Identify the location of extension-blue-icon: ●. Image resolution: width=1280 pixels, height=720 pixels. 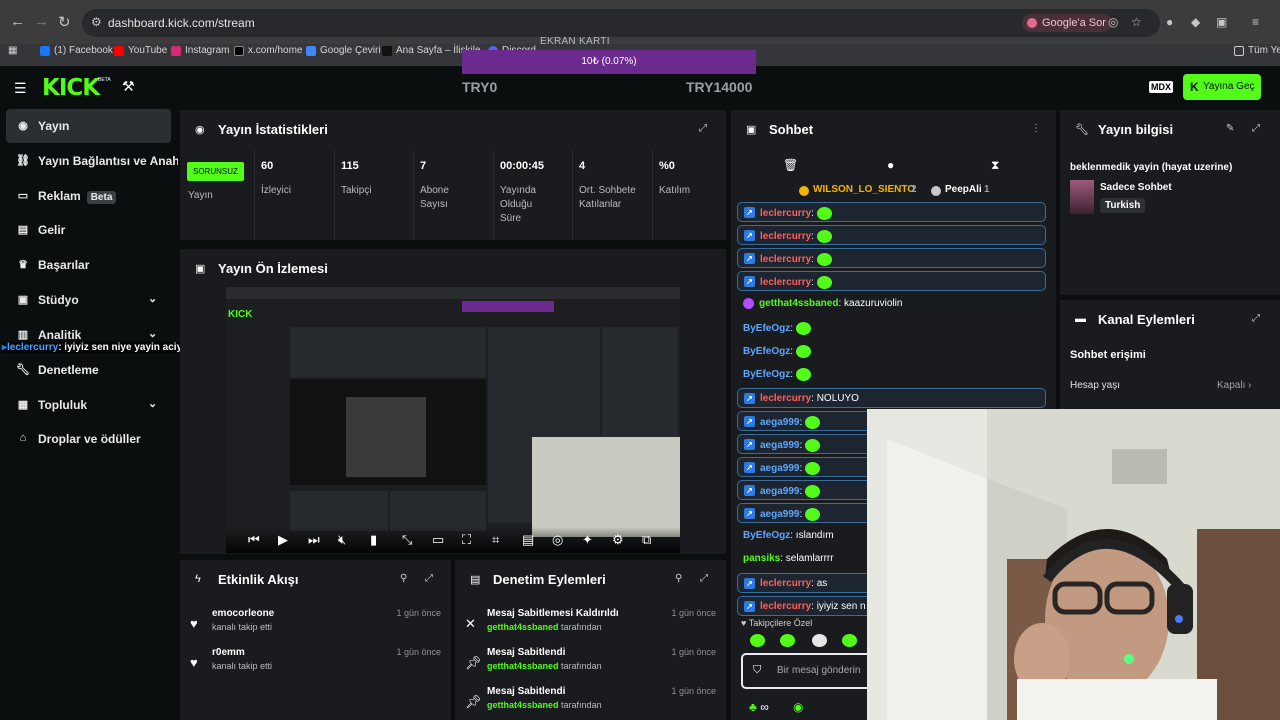
(1169, 22).